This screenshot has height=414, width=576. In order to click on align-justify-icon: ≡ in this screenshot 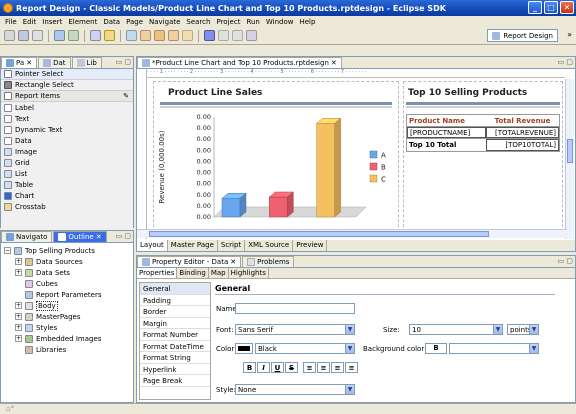, I will do `click(351, 367)`.